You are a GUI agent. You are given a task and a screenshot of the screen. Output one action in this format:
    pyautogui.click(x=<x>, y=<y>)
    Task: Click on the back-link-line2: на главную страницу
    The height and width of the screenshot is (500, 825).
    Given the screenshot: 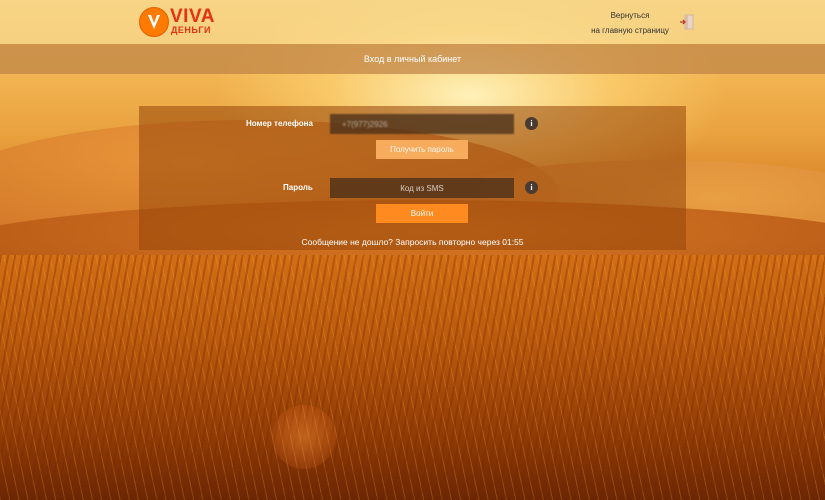 What is the action you would take?
    pyautogui.click(x=630, y=30)
    